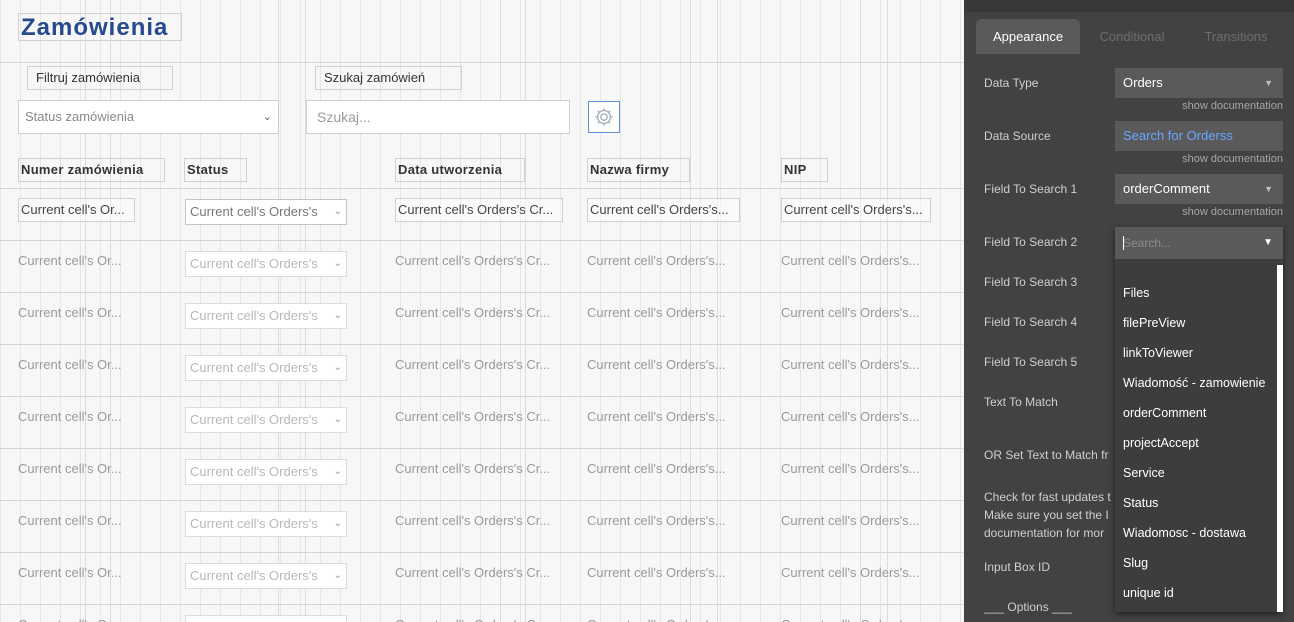 The height and width of the screenshot is (622, 1294). What do you see at coordinates (460, 170) in the screenshot?
I see `header-created: Data utworzenia` at bounding box center [460, 170].